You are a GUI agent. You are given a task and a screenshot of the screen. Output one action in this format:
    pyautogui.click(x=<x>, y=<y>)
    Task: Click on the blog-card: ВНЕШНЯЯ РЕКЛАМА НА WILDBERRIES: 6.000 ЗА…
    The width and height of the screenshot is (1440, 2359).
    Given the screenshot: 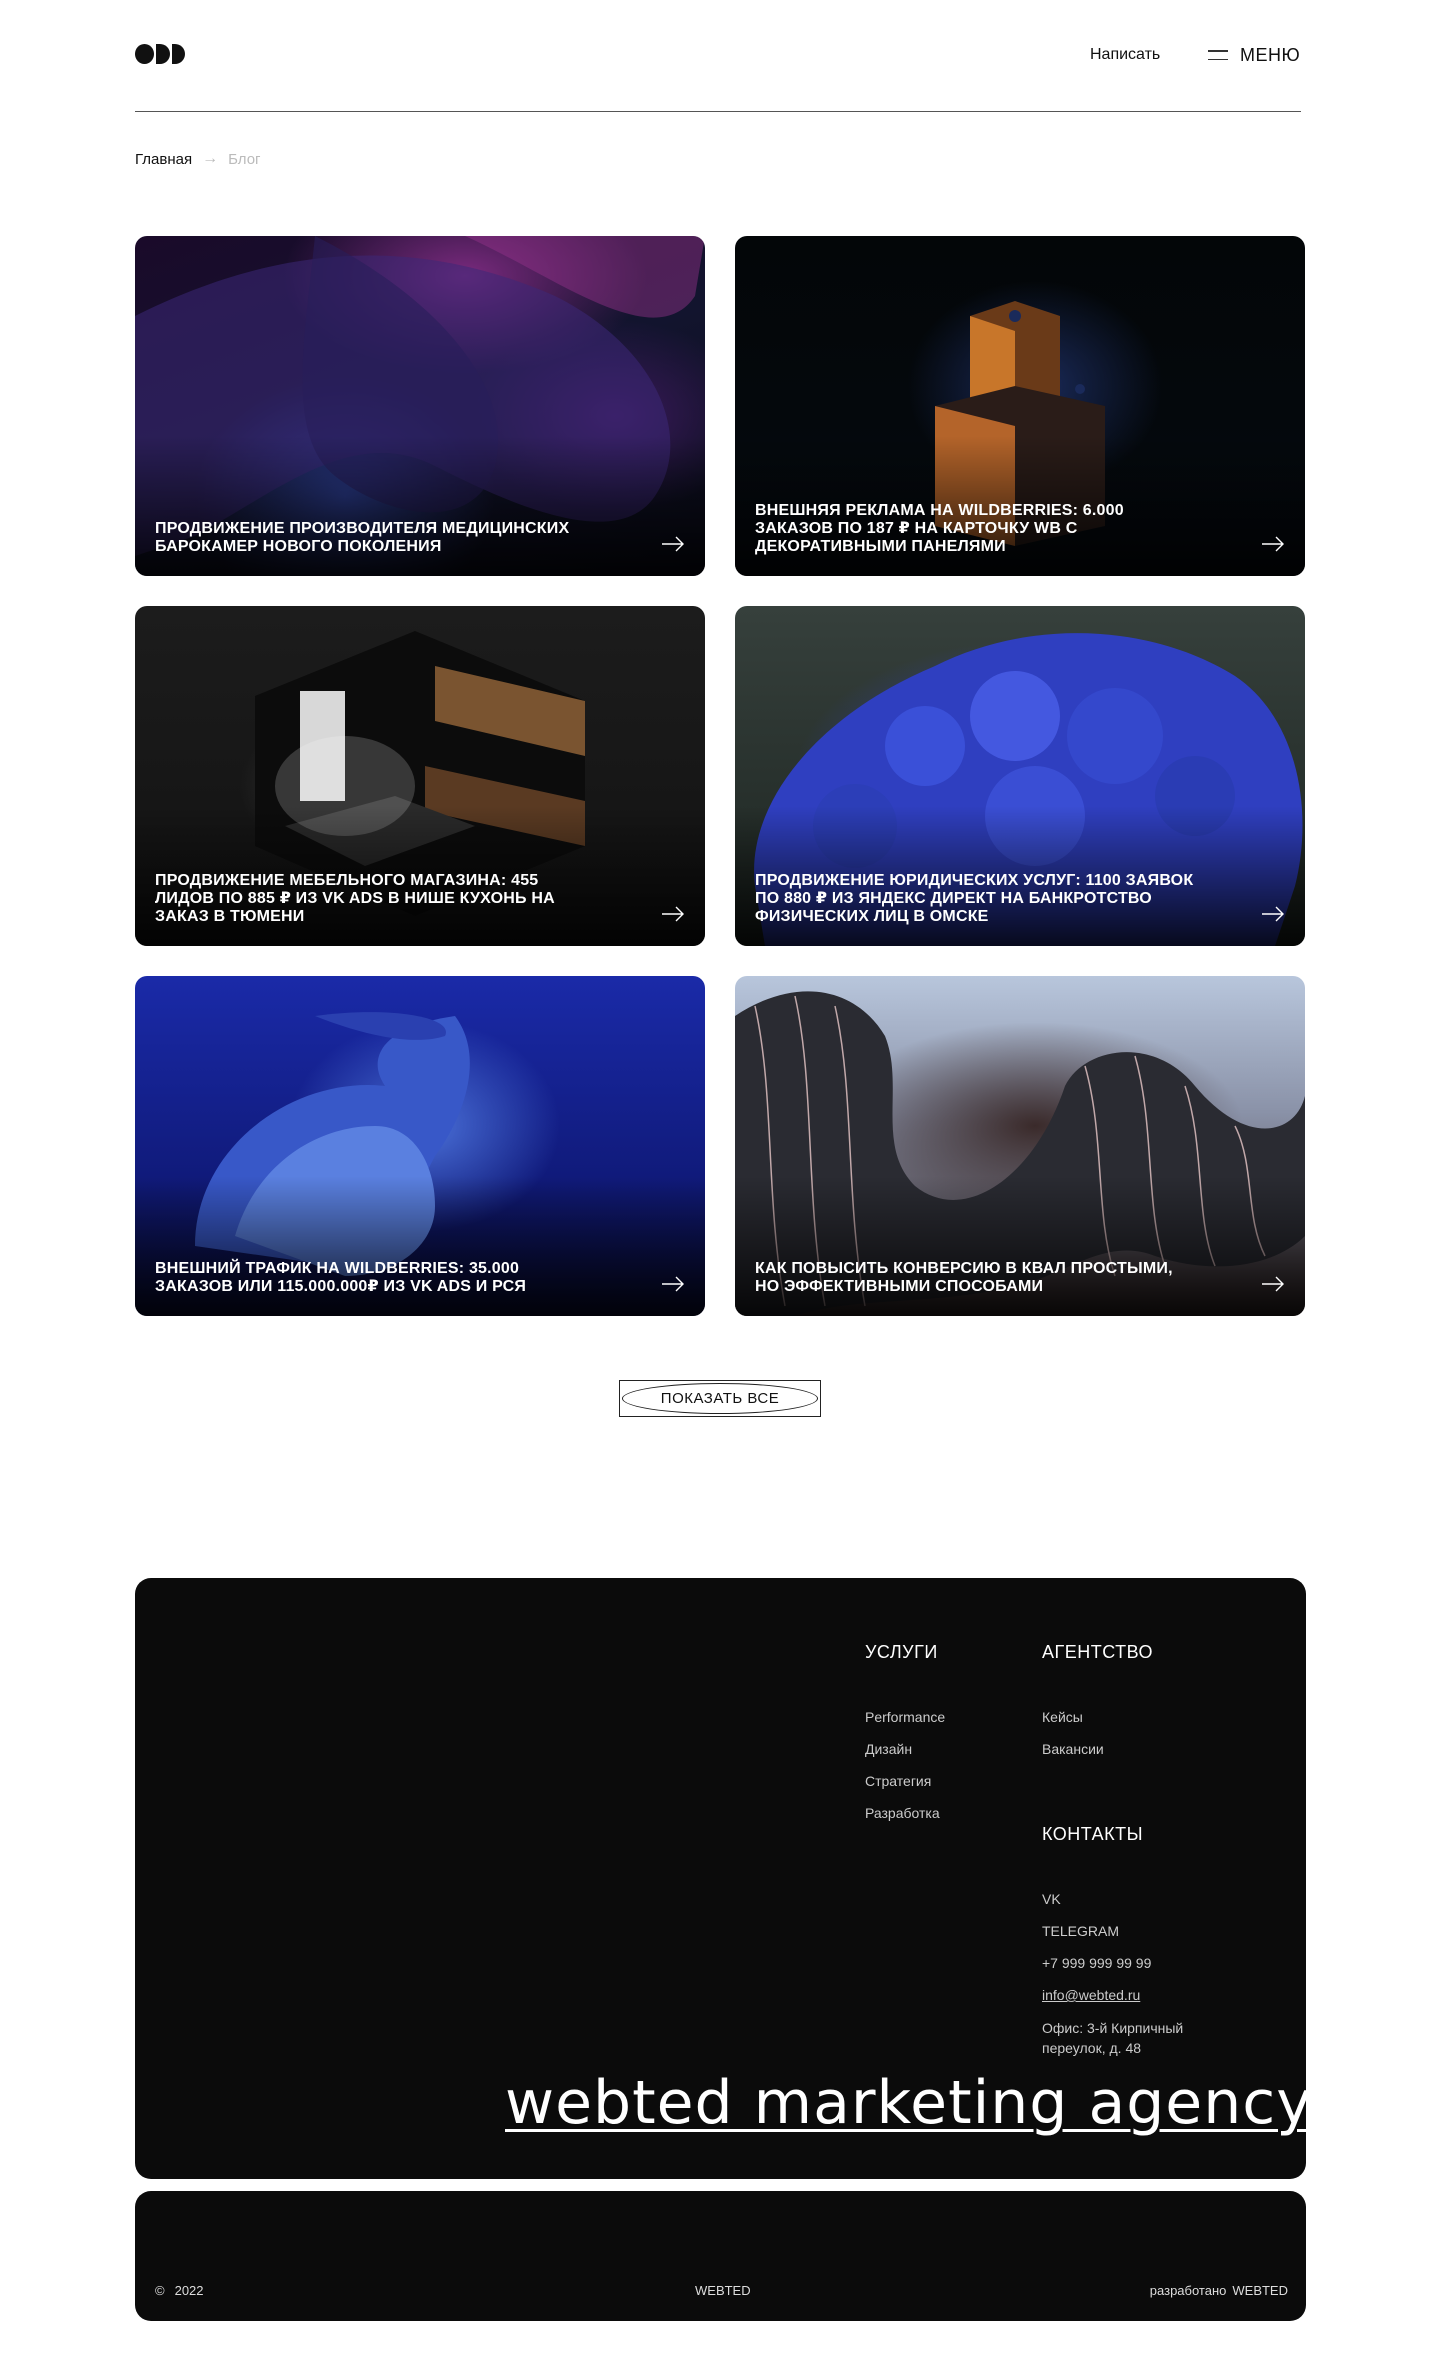 What is the action you would take?
    pyautogui.click(x=1020, y=406)
    